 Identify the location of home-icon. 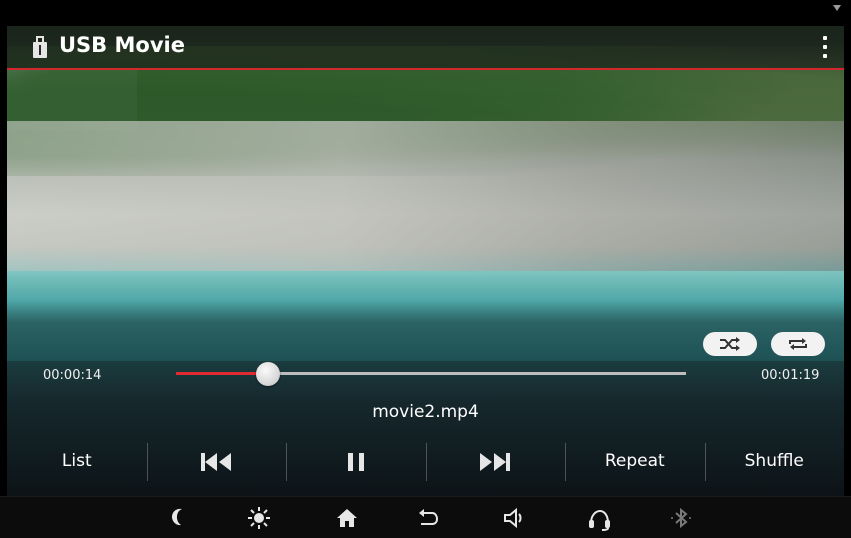
(347, 518).